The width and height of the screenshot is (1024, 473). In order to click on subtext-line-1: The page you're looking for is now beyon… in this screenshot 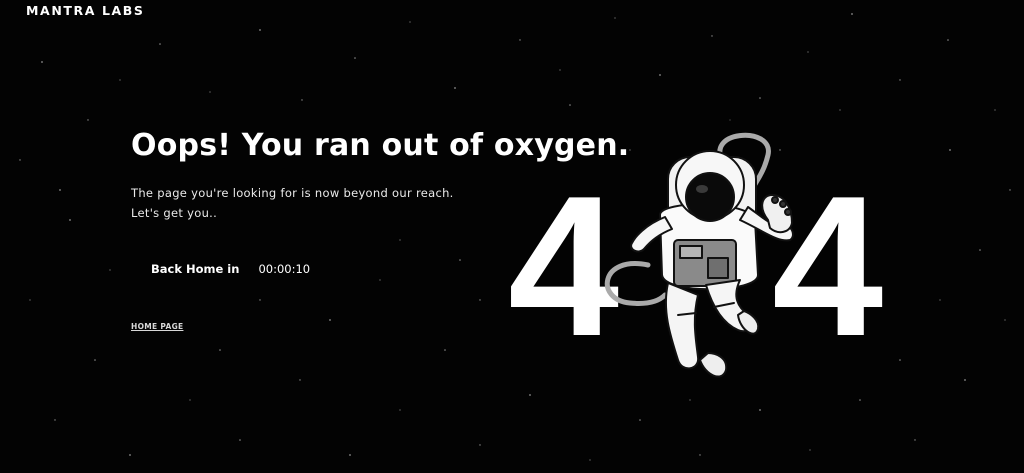, I will do `click(292, 193)`.